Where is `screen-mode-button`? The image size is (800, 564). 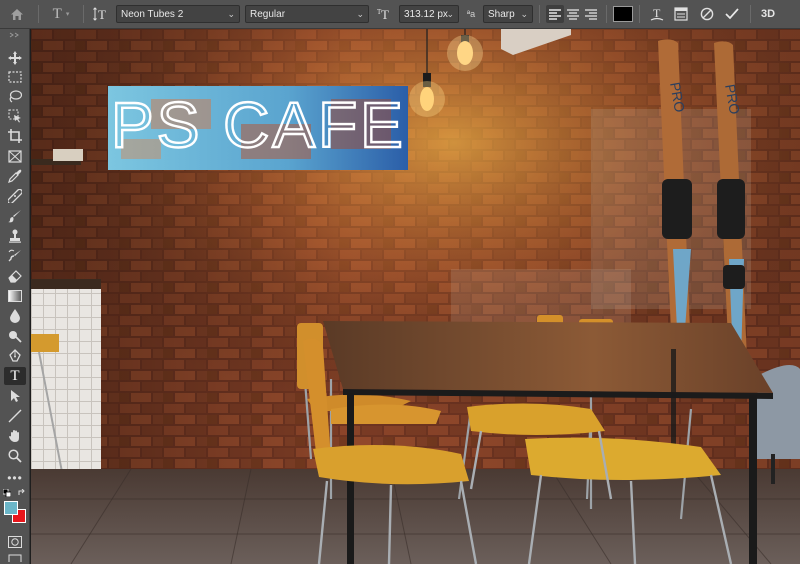
screen-mode-button is located at coordinates (15, 558).